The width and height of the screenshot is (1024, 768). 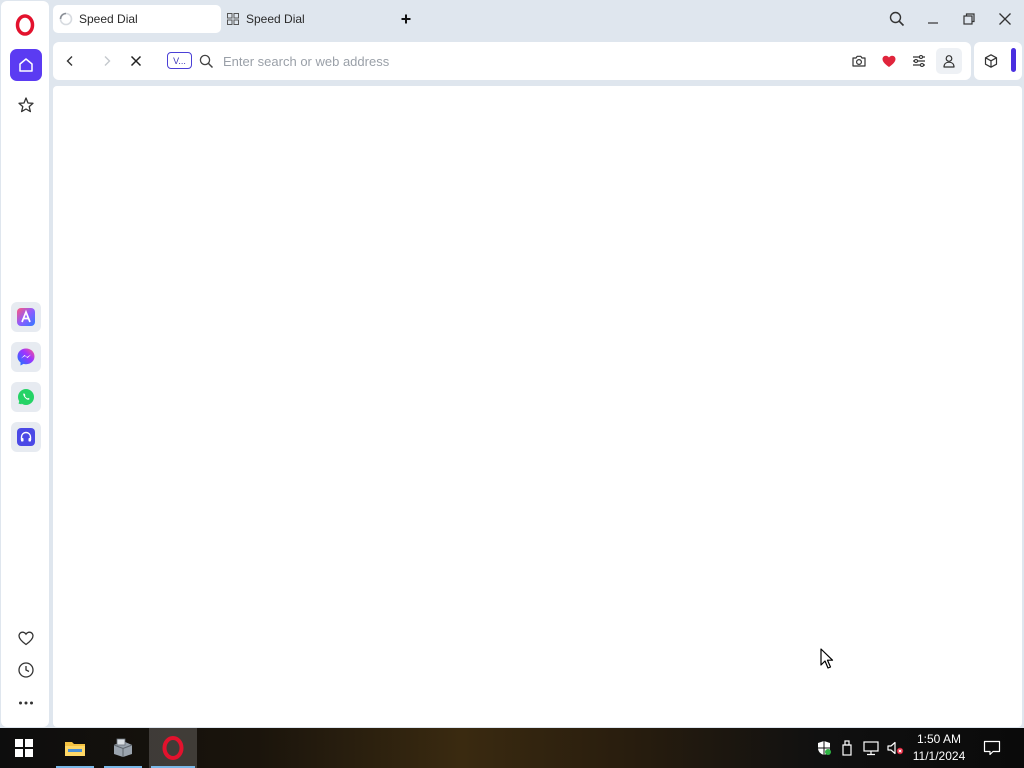 I want to click on tab-speed-dial: Speed Dial, so click(x=304, y=19).